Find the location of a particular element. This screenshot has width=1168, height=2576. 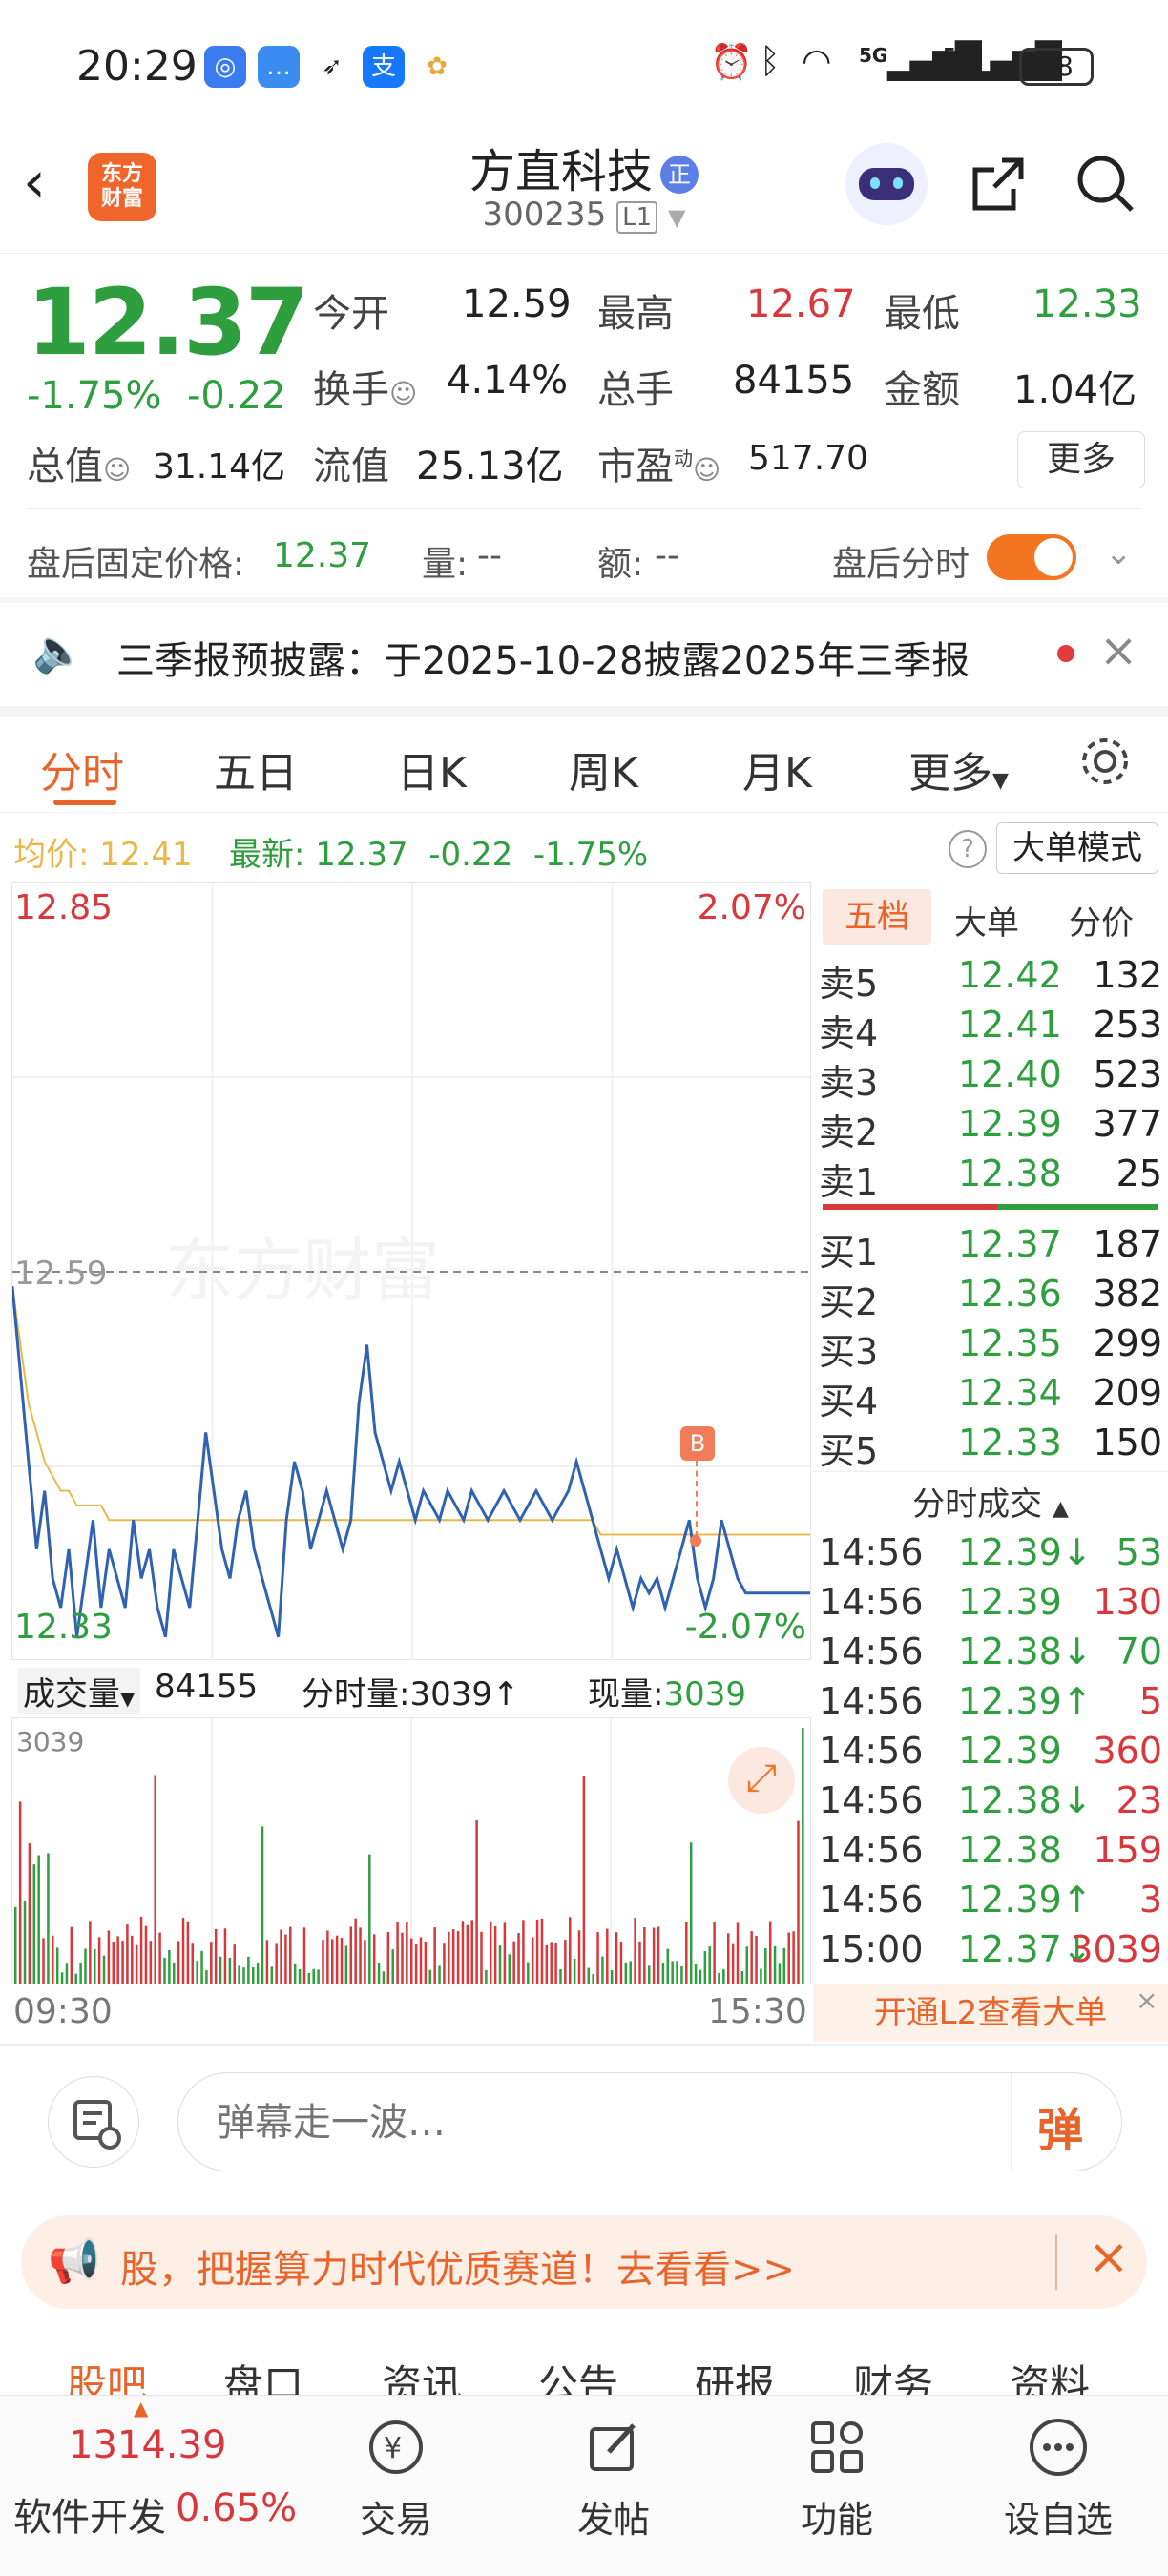

tick-row: 15:00 12.37↓ 3039 is located at coordinates (990, 1947).